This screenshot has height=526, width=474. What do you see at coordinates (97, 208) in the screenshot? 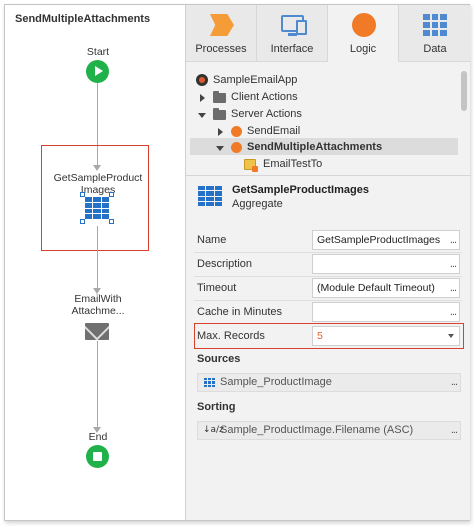
I see `aggregate-node-icon` at bounding box center [97, 208].